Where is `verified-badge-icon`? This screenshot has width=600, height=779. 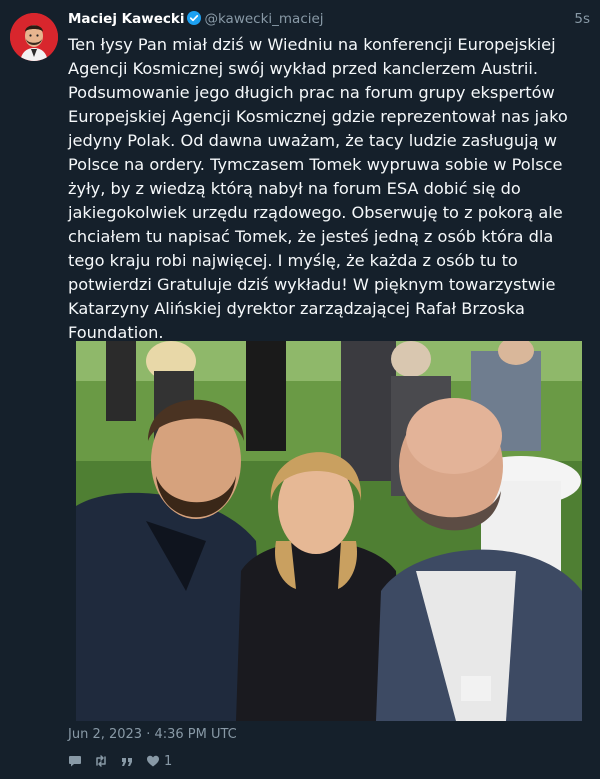 verified-badge-icon is located at coordinates (194, 18).